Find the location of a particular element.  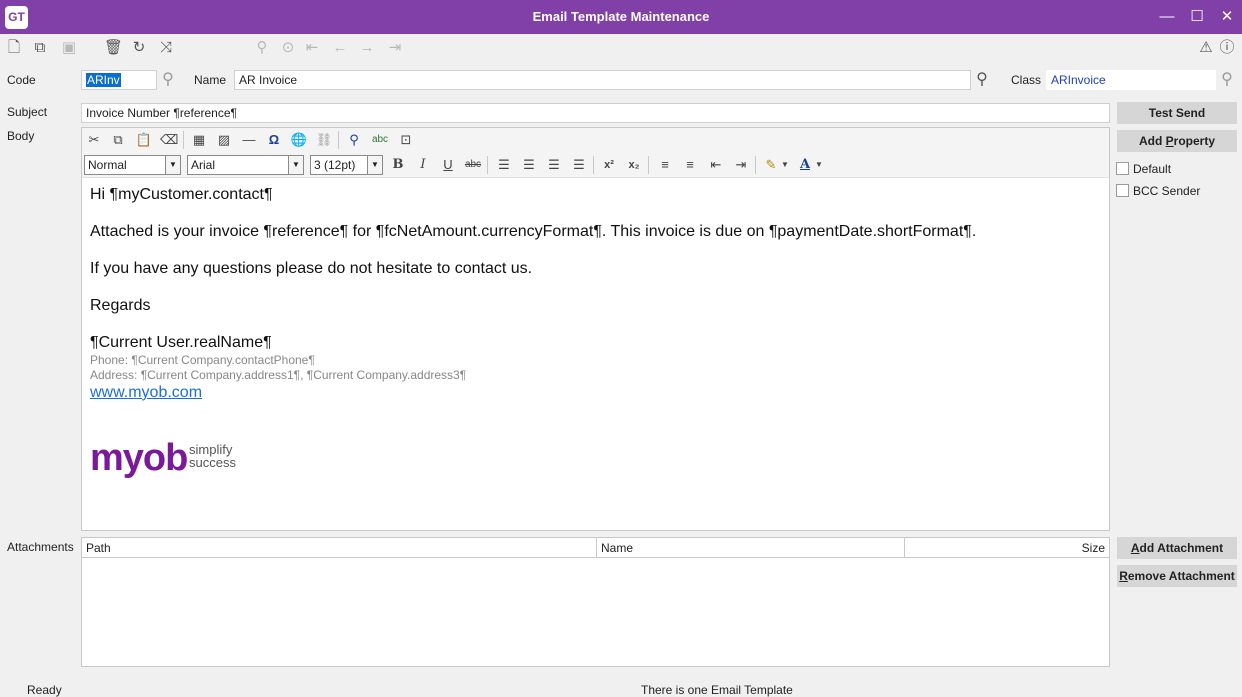

subscript-icon: x₂ is located at coordinates (634, 165).